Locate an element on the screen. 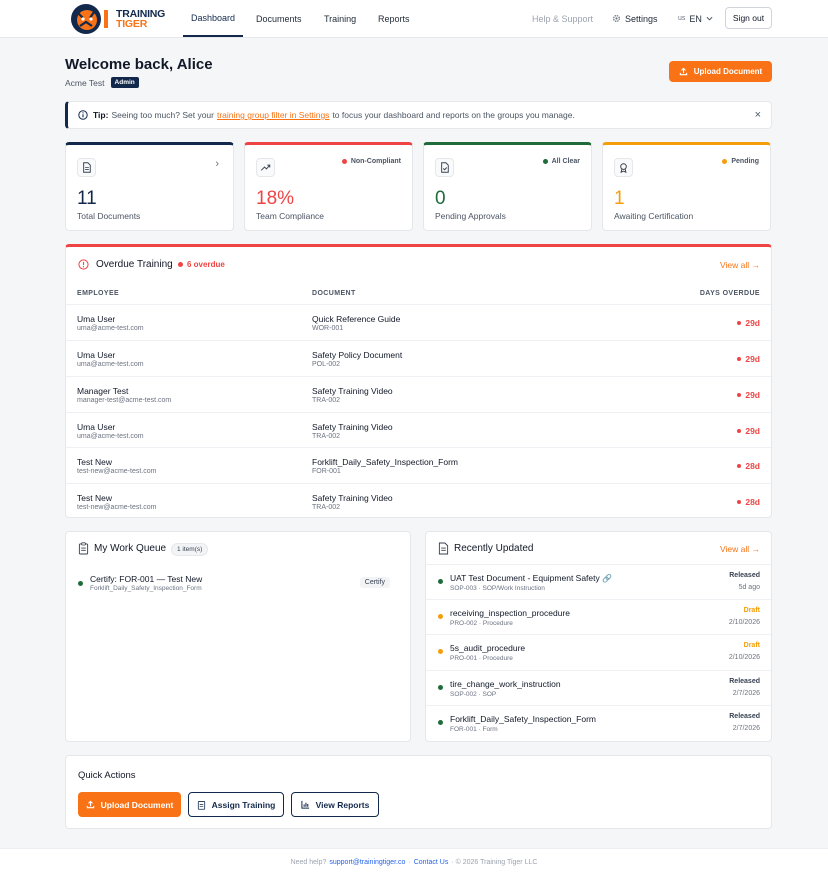 The width and height of the screenshot is (828, 876). days-overdue-value: 28d is located at coordinates (752, 466).